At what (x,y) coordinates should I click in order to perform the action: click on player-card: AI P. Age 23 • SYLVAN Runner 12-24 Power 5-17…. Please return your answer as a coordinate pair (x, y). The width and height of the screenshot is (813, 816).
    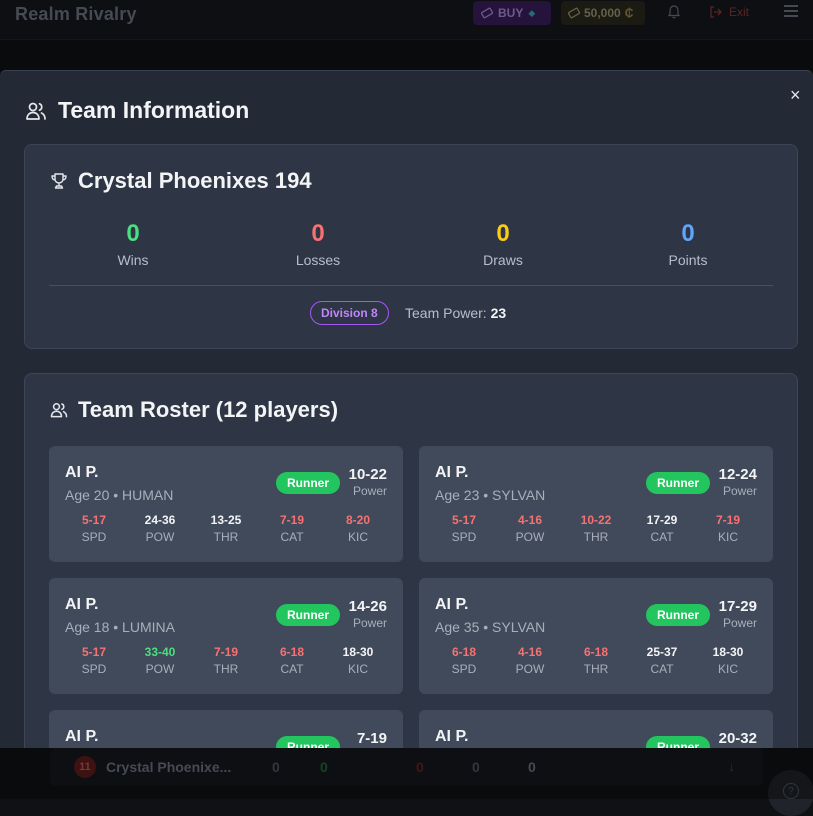
    Looking at the image, I should click on (596, 504).